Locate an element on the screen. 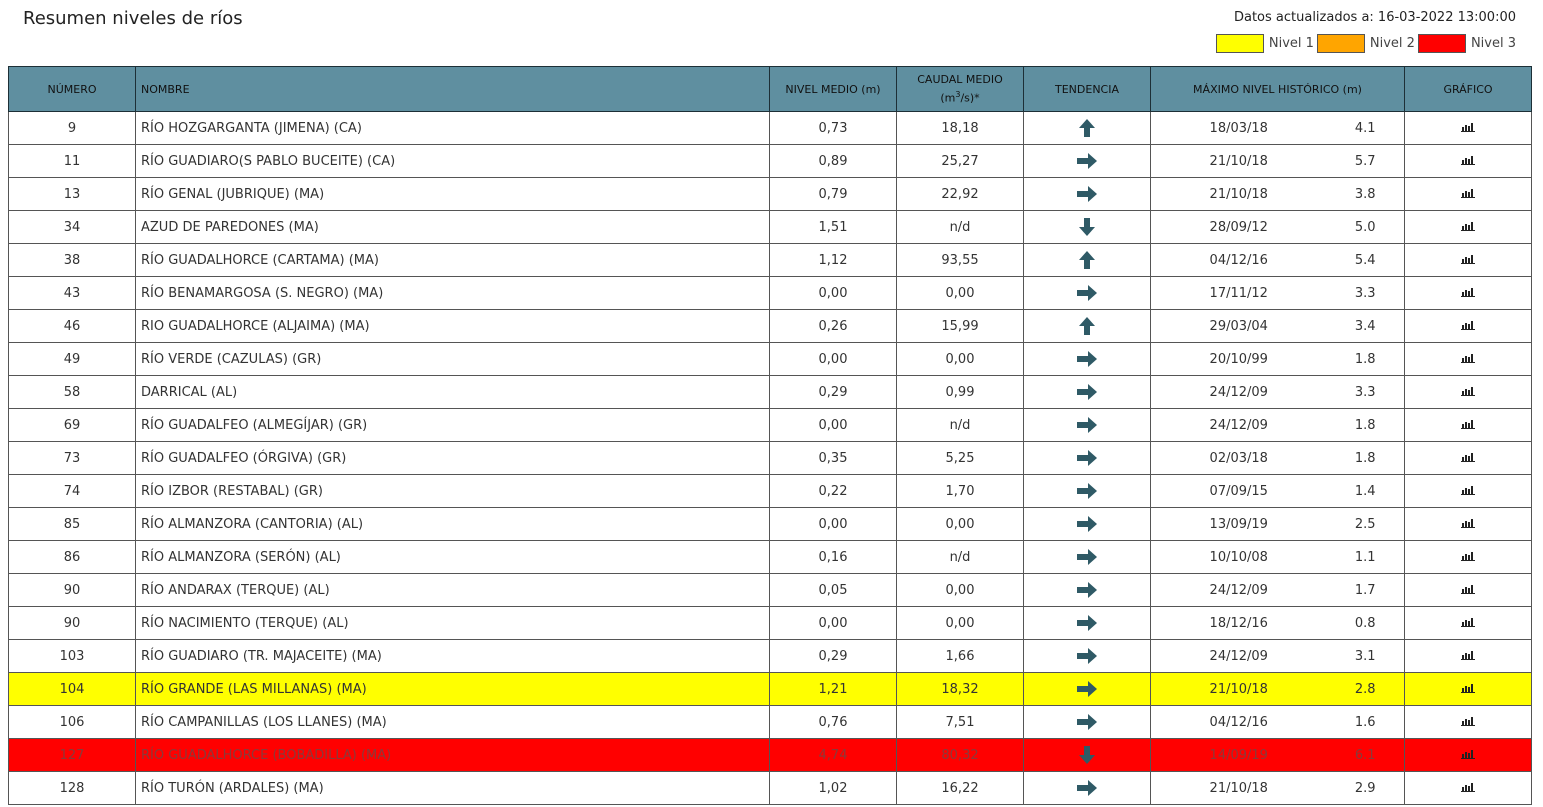 The width and height of the screenshot is (1543, 807). cell-numero: 86 is located at coordinates (72, 557).